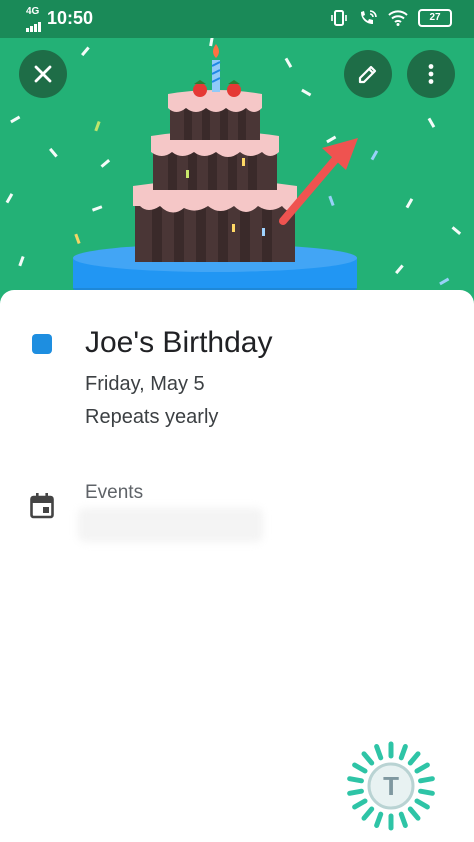 Image resolution: width=474 pixels, height=842 pixels. I want to click on calendar-color-swatch, so click(42, 344).